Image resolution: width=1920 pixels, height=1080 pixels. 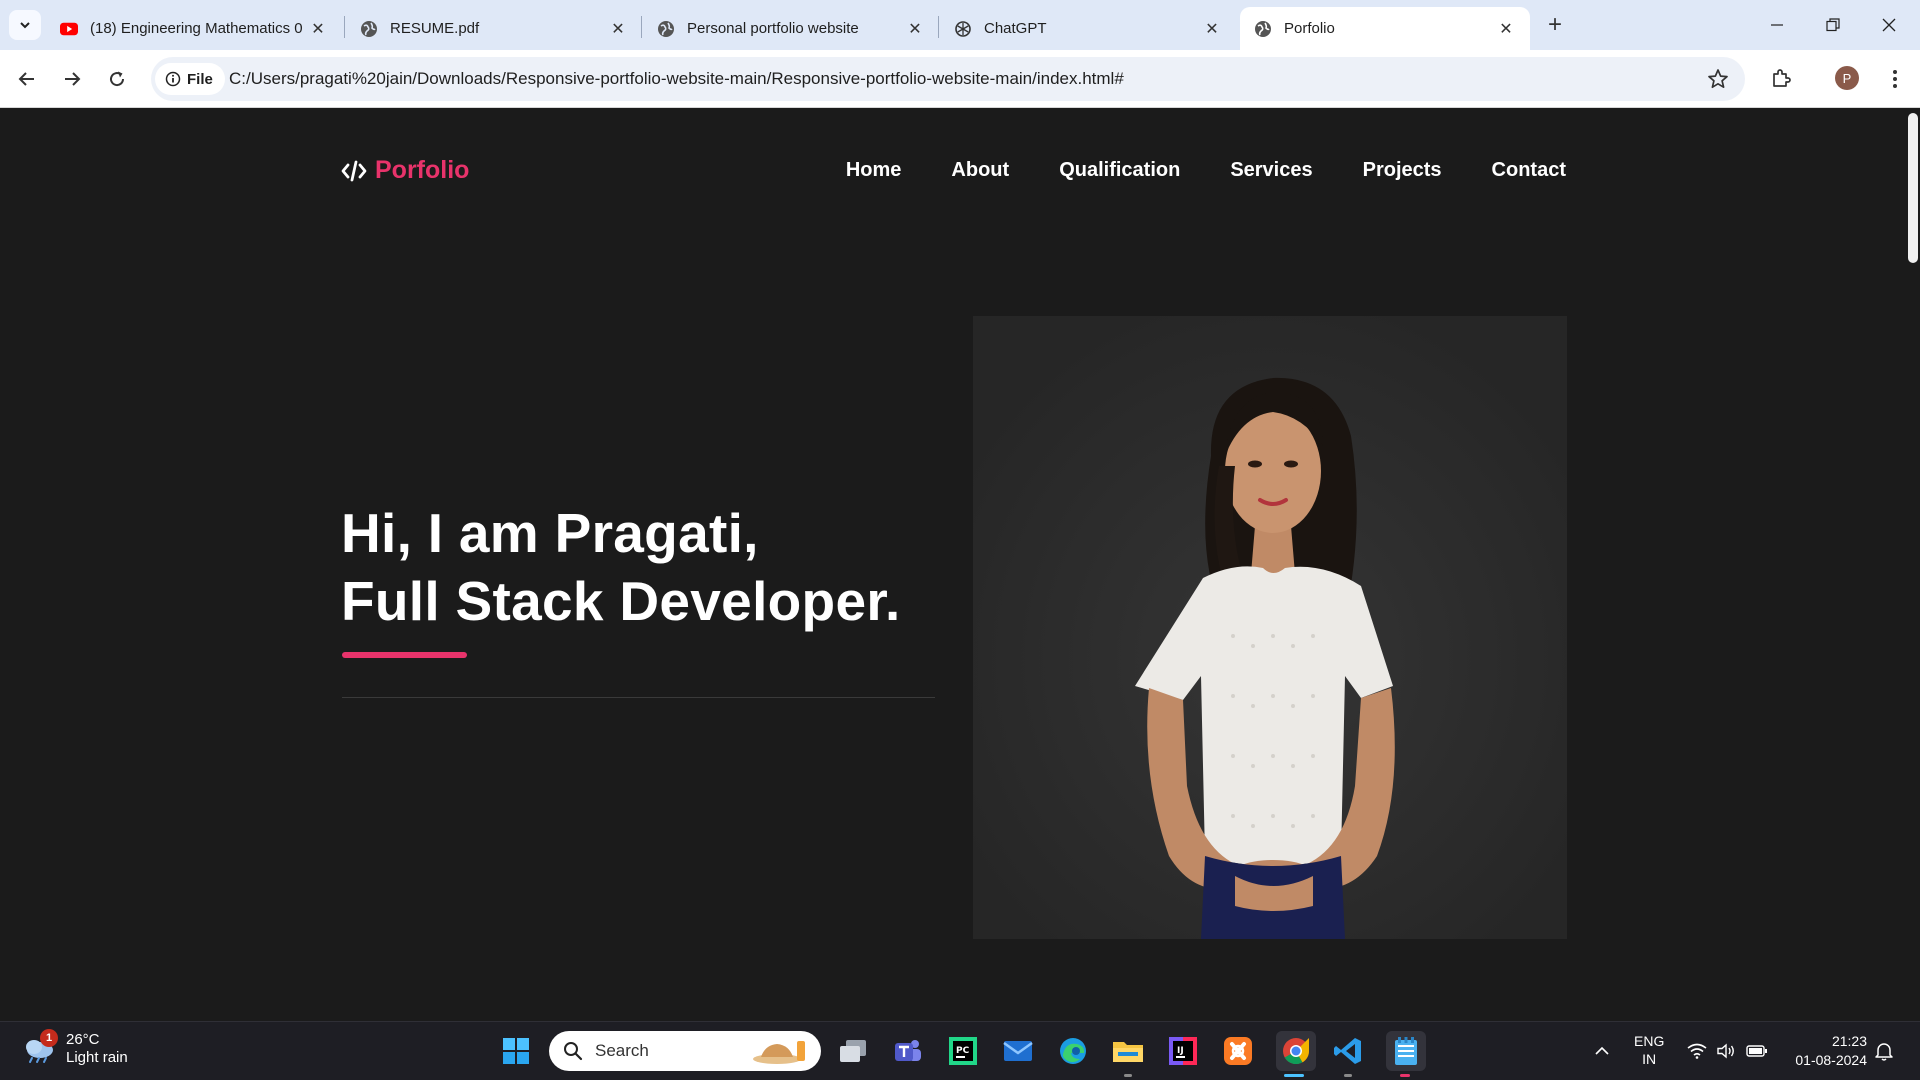 I want to click on search-icon, so click(x=573, y=1051).